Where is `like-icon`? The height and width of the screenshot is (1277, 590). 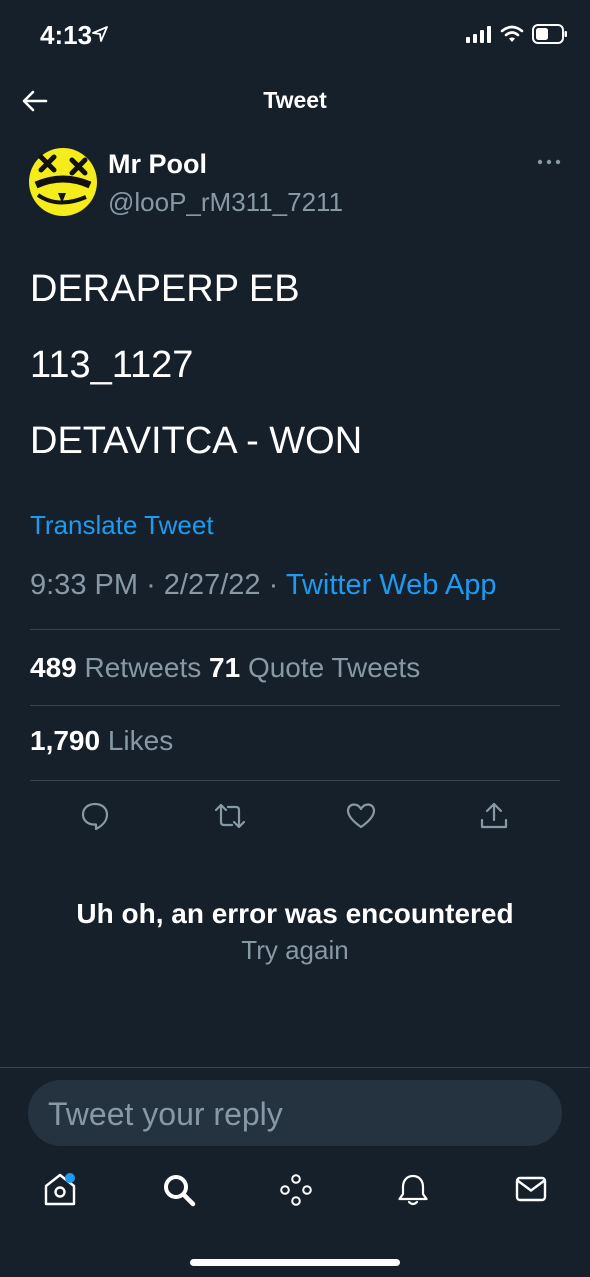 like-icon is located at coordinates (361, 816).